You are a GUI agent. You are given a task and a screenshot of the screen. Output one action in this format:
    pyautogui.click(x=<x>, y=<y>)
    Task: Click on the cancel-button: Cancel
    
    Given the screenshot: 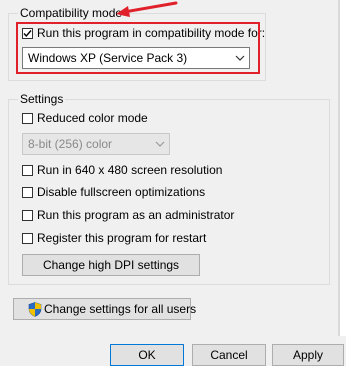 What is the action you would take?
    pyautogui.click(x=229, y=355)
    